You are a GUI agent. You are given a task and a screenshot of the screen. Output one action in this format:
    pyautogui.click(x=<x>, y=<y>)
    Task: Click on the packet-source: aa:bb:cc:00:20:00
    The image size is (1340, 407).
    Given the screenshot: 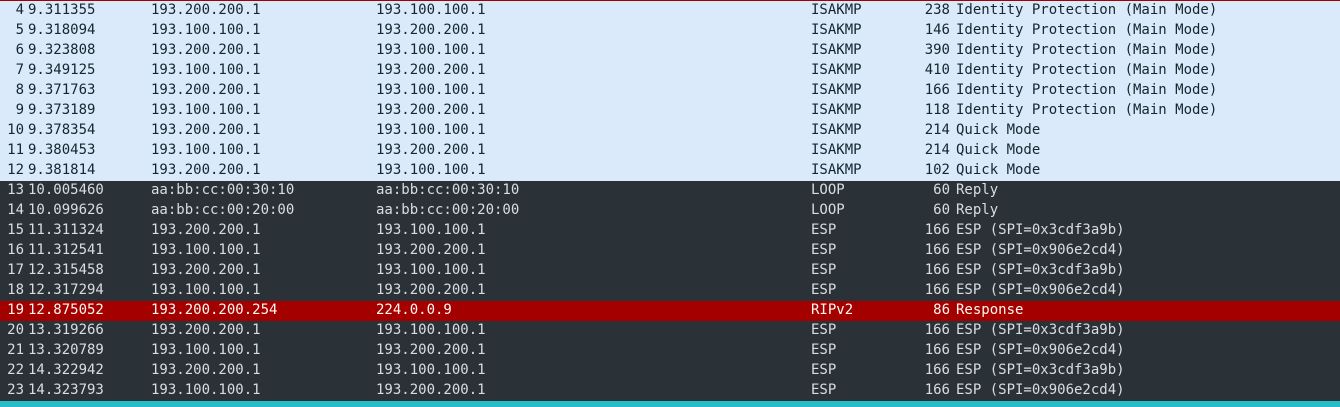 What is the action you would take?
    pyautogui.click(x=223, y=210)
    